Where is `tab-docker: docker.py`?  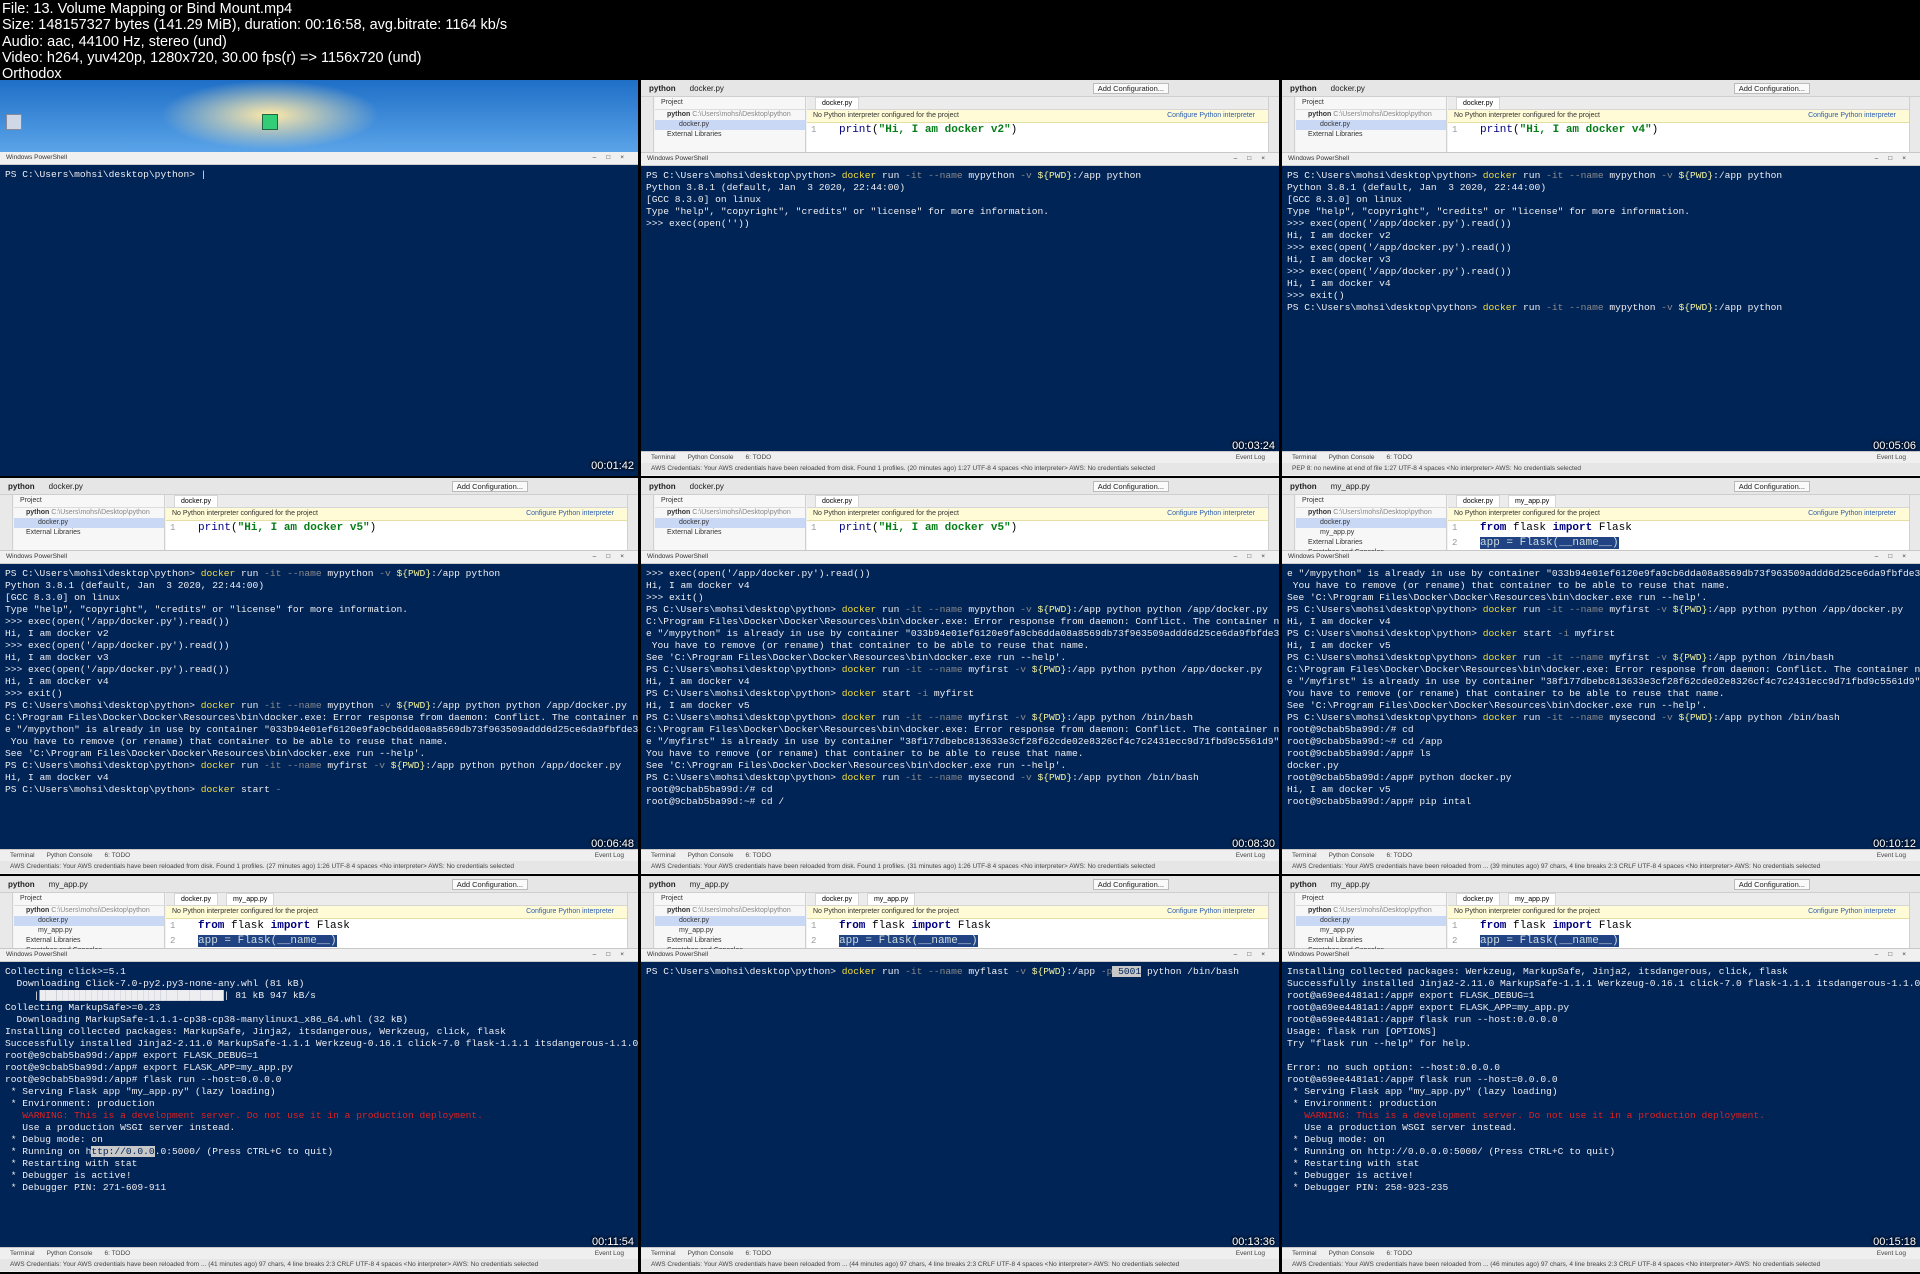
tab-docker: docker.py is located at coordinates (837, 501).